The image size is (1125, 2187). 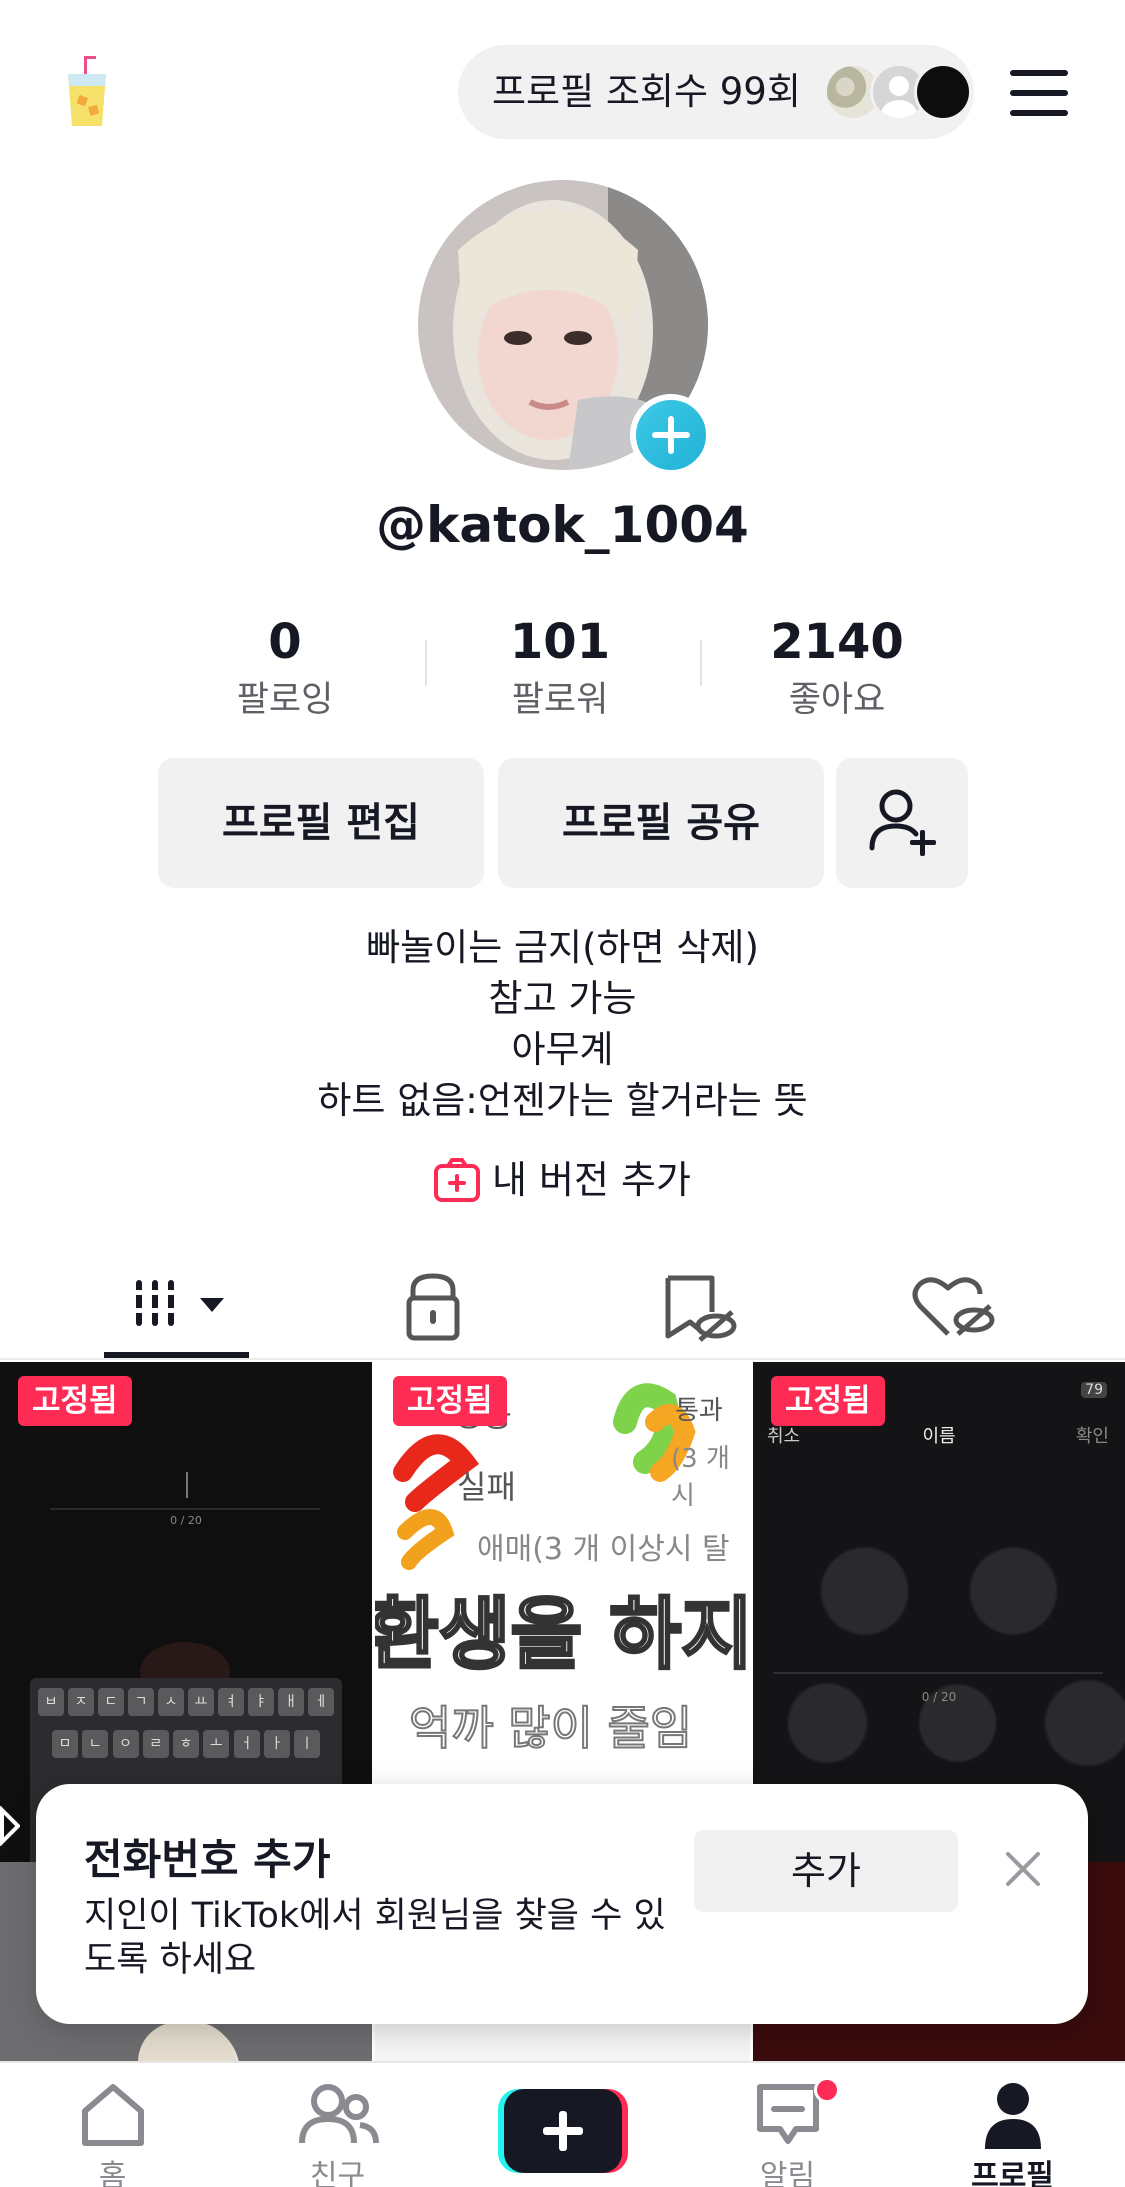 I want to click on keyboard-key: ㄱ, so click(x=141, y=1702).